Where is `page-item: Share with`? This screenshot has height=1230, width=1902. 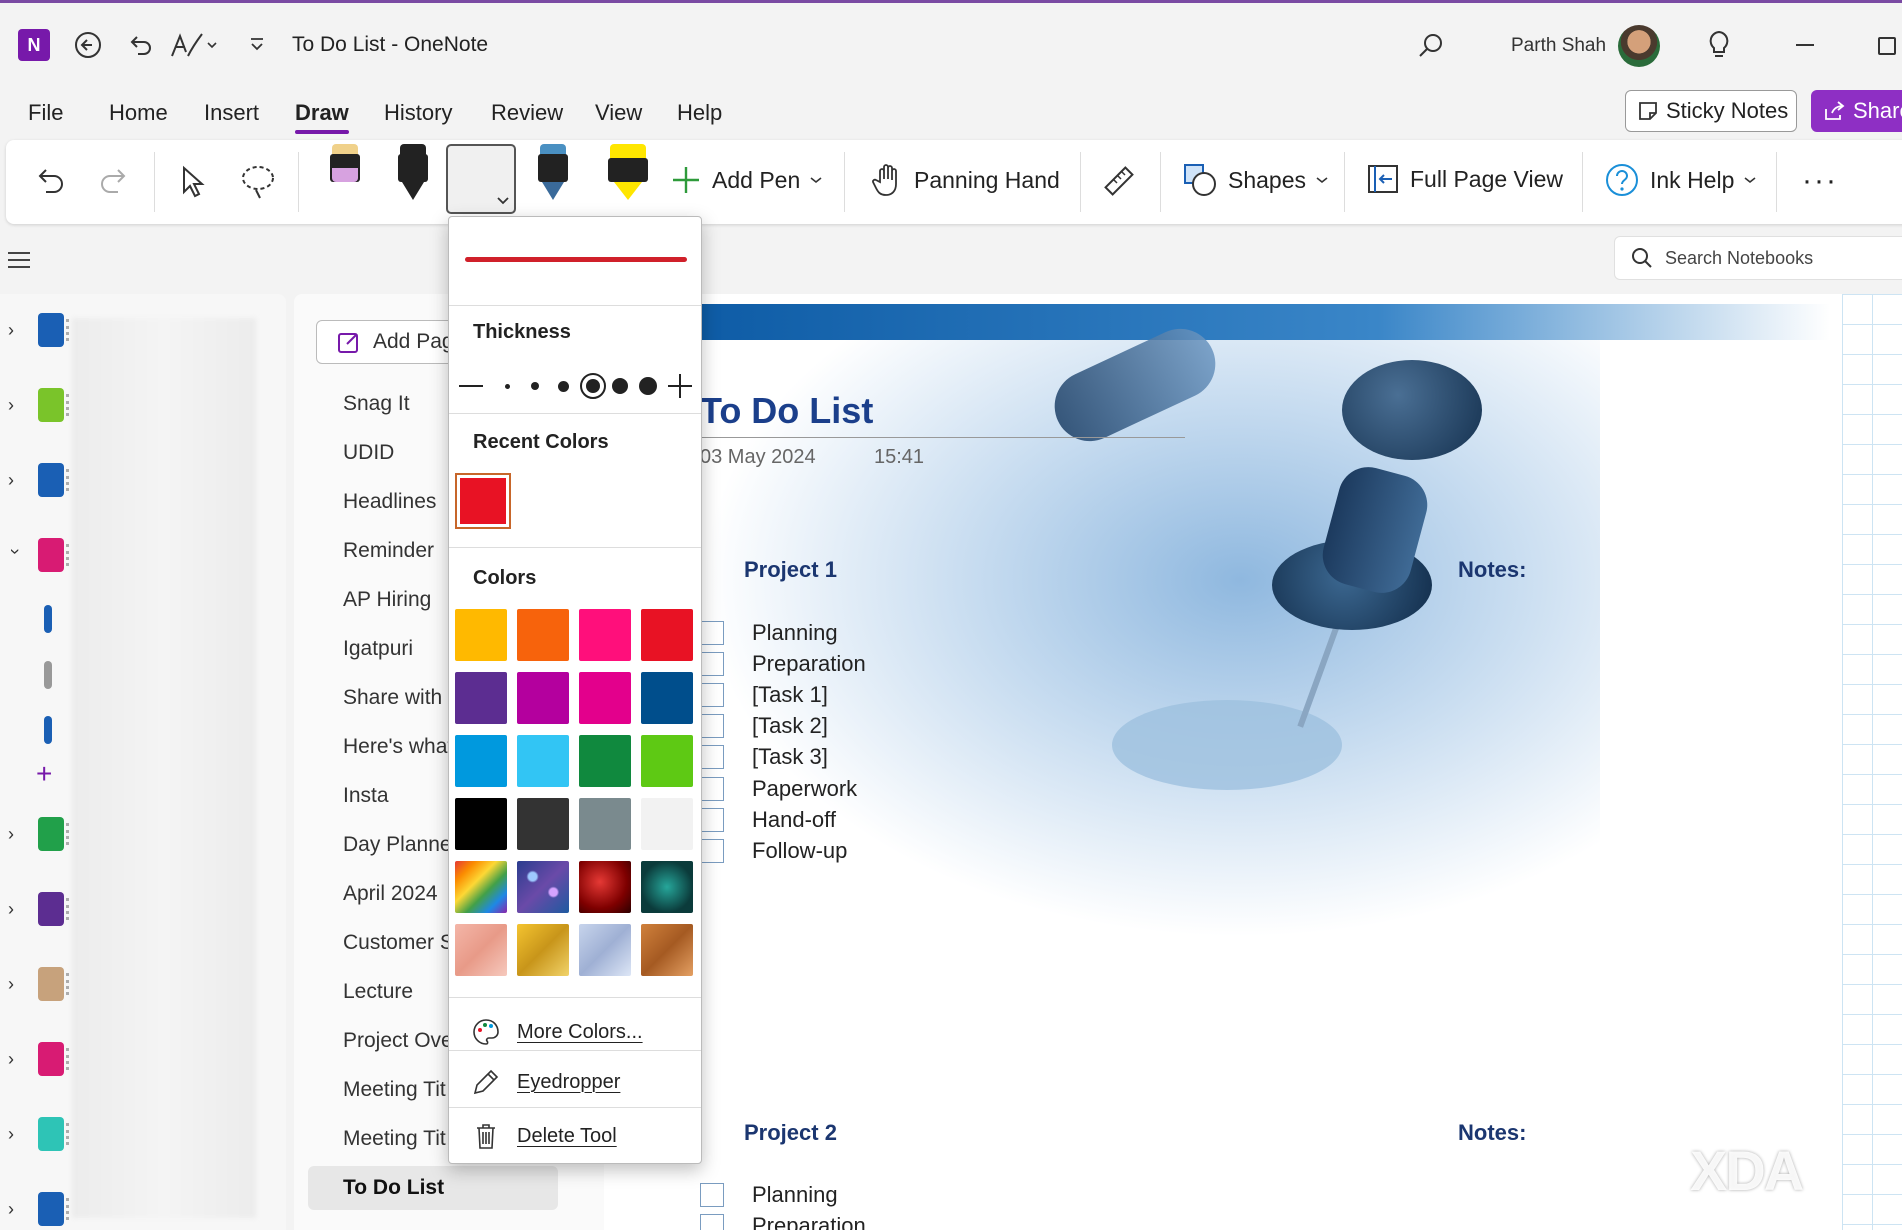
page-item: Share with is located at coordinates (395, 698).